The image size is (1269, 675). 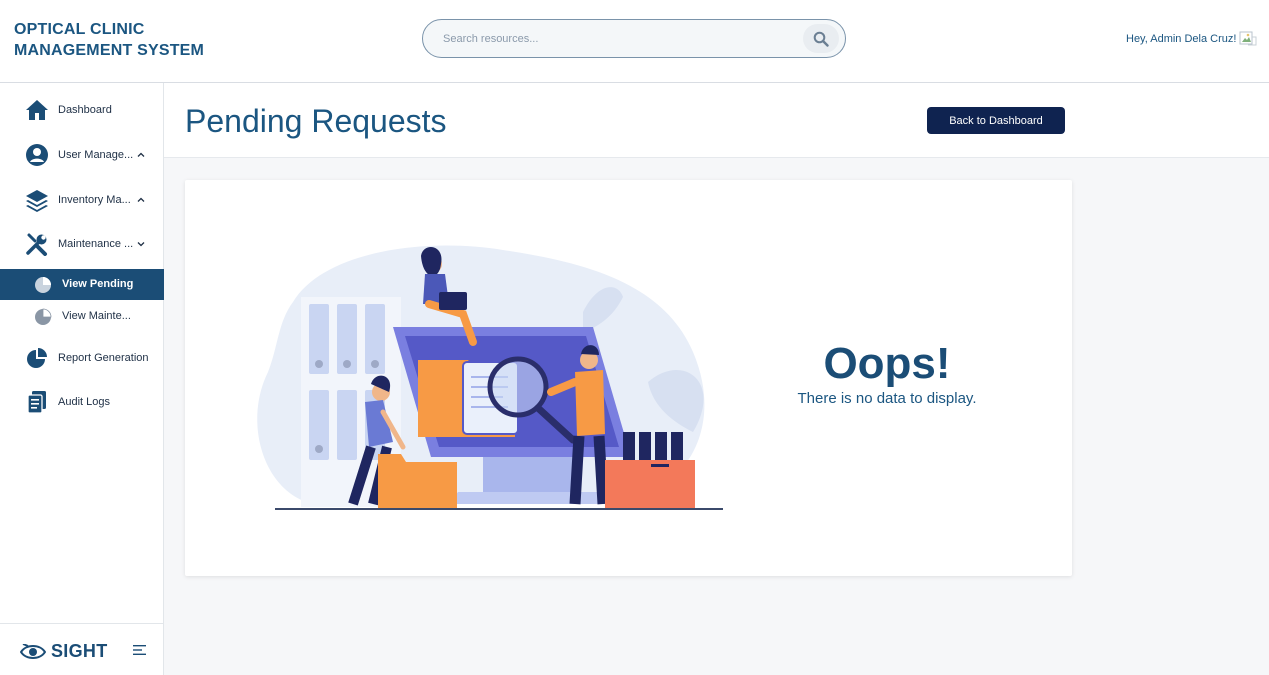 What do you see at coordinates (37, 244) in the screenshot?
I see `tools-icon` at bounding box center [37, 244].